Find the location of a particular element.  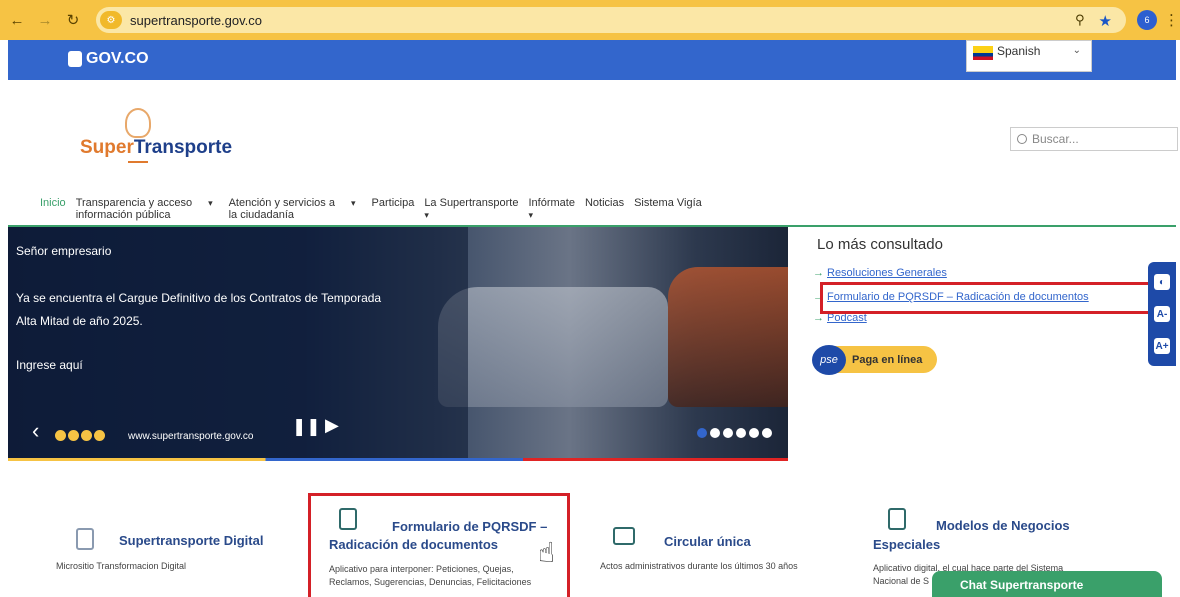

menu-item-label: Infórmate is located at coordinates (551, 203).